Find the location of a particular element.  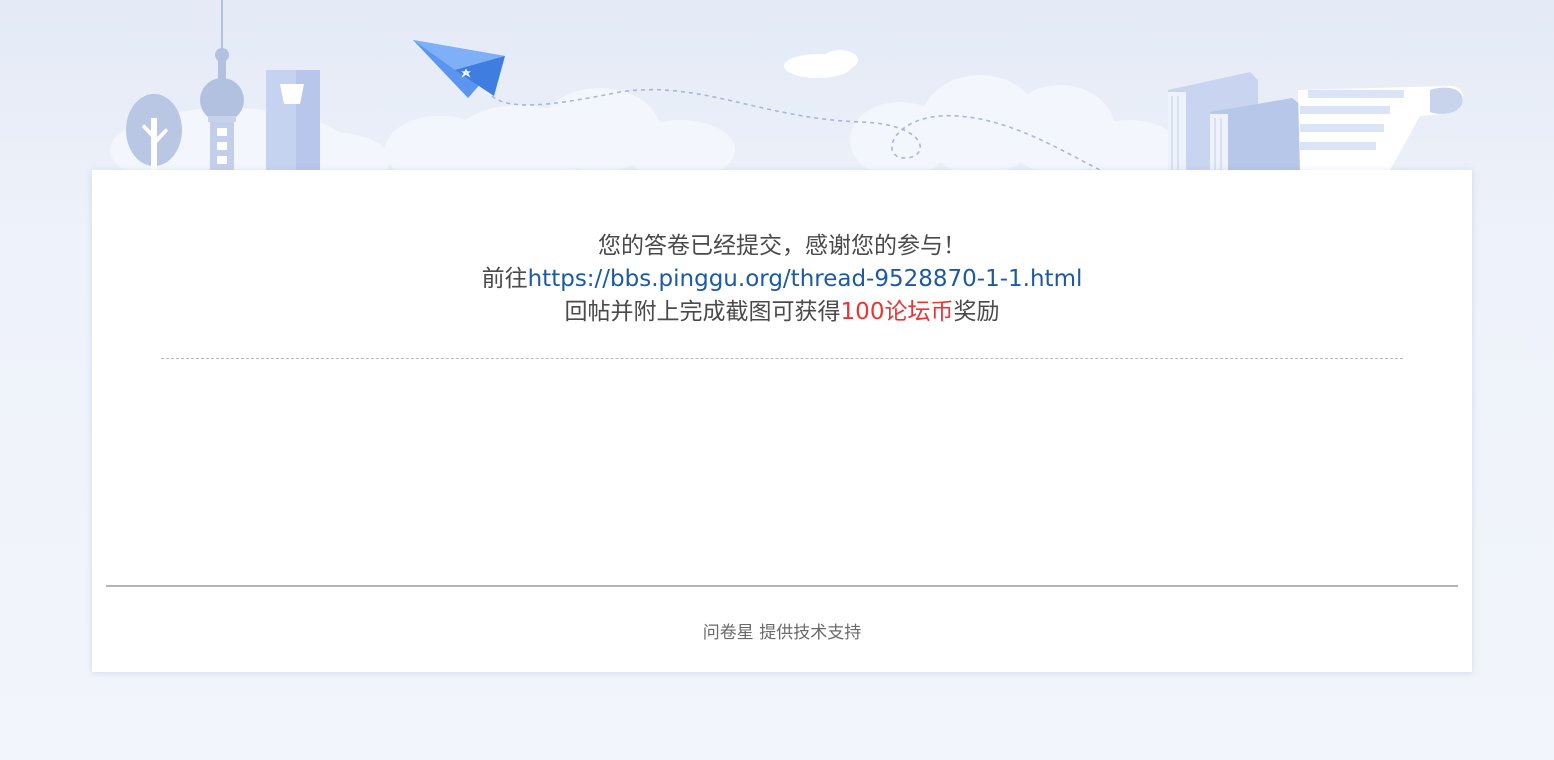

skyscraper-icon is located at coordinates (293, 120).